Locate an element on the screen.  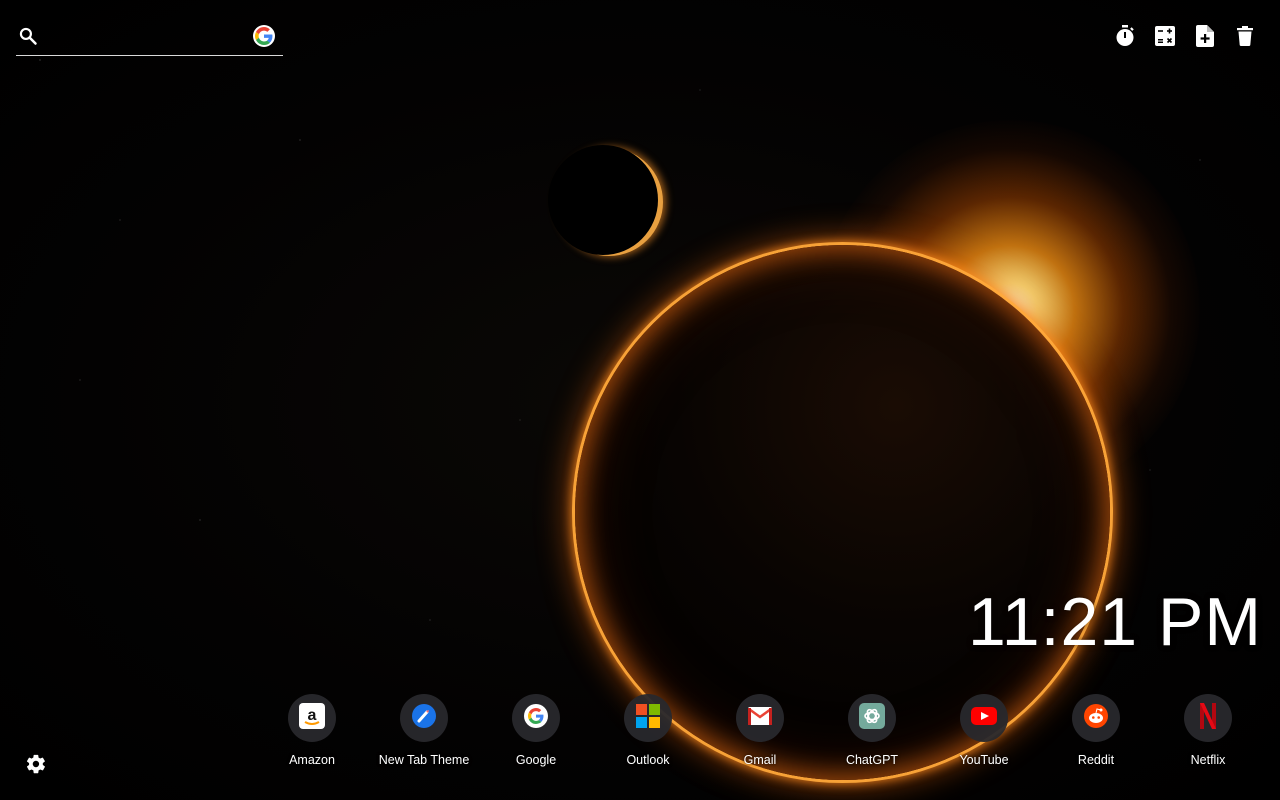
clock: 11:21 PM is located at coordinates (1114, 622).